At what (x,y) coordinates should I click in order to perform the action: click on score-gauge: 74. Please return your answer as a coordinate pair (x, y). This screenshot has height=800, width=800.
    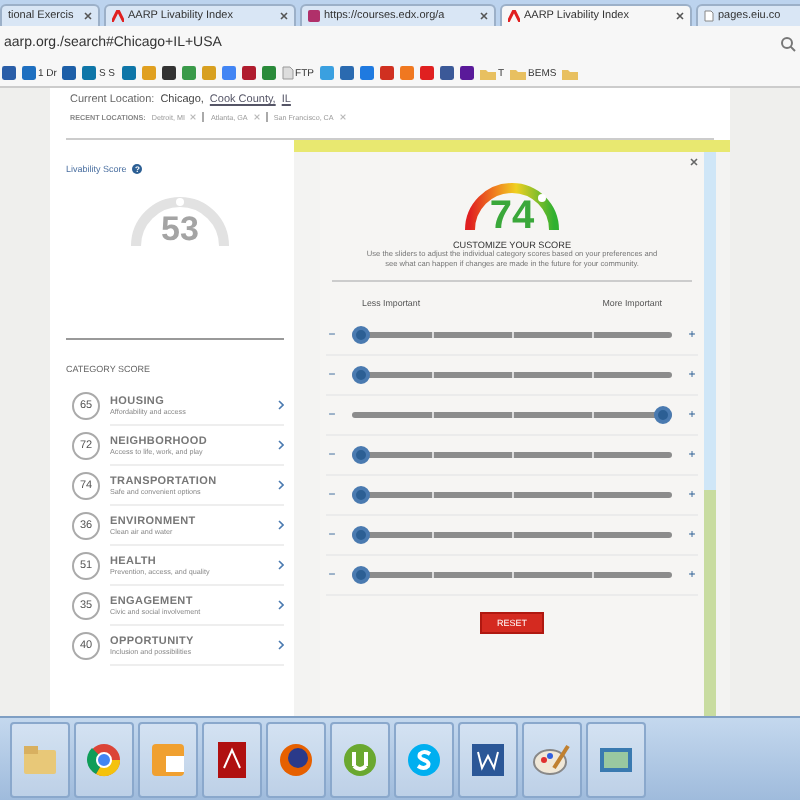
    Looking at the image, I should click on (512, 198).